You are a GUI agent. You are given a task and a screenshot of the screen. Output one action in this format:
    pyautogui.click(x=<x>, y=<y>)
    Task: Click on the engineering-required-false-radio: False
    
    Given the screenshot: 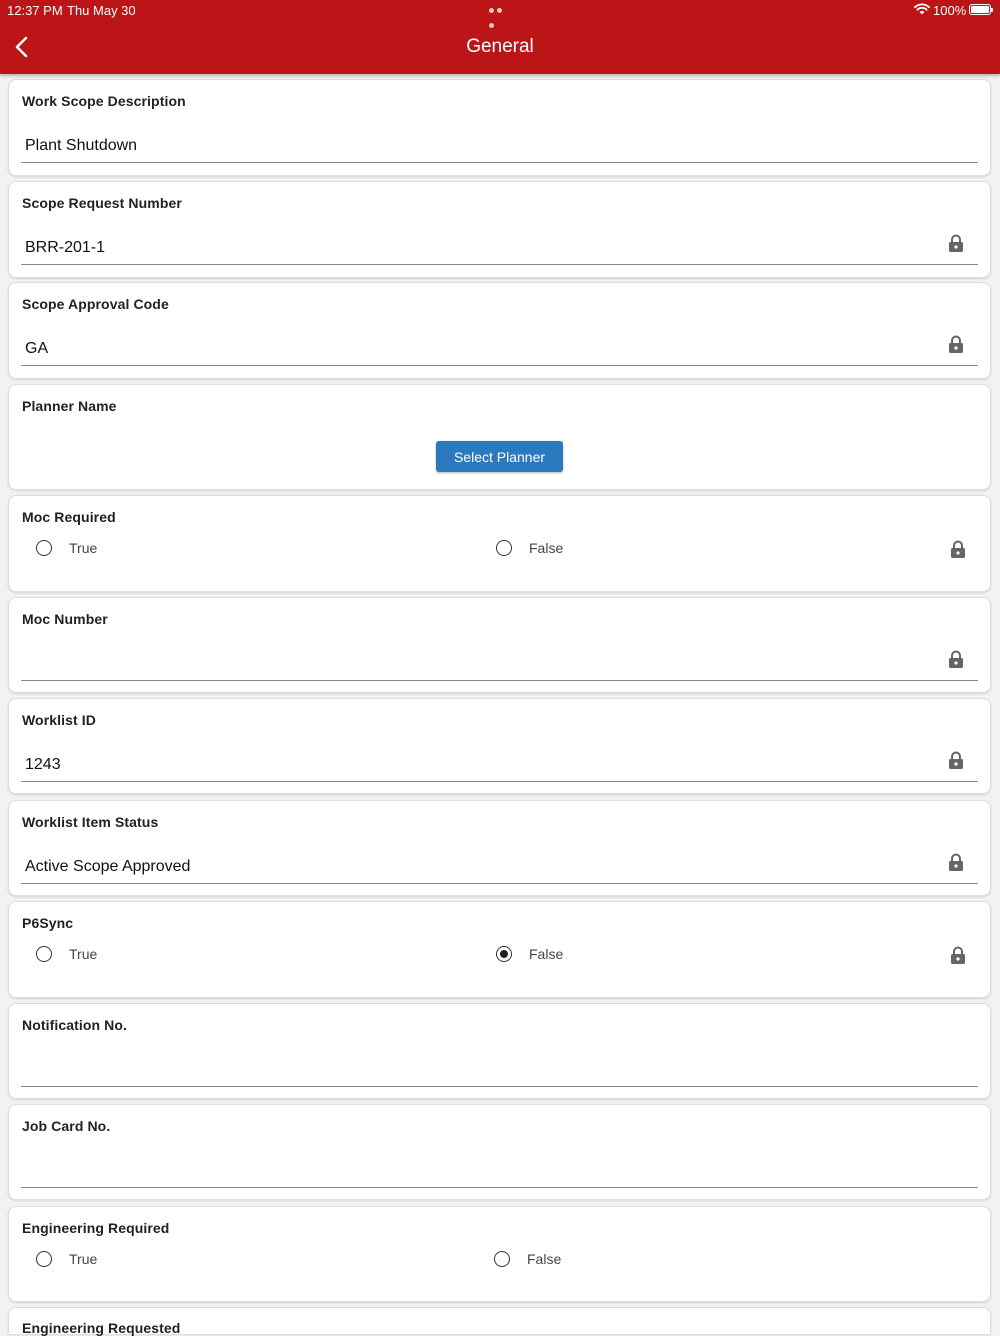 What is the action you would take?
    pyautogui.click(x=527, y=1259)
    